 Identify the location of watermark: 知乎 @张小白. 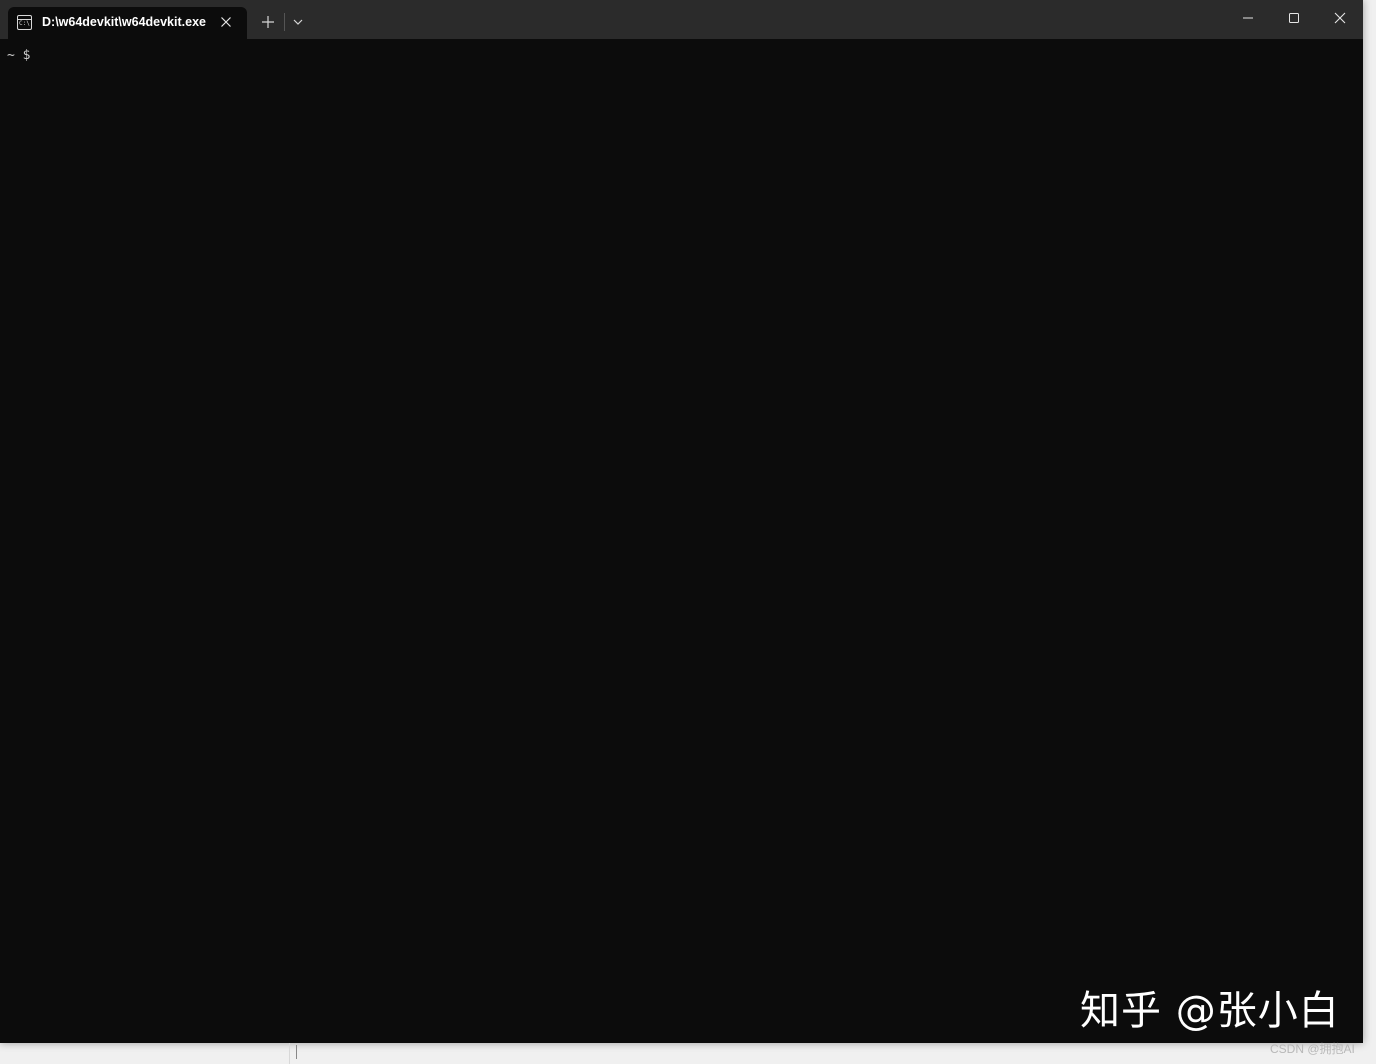
(1210, 1011).